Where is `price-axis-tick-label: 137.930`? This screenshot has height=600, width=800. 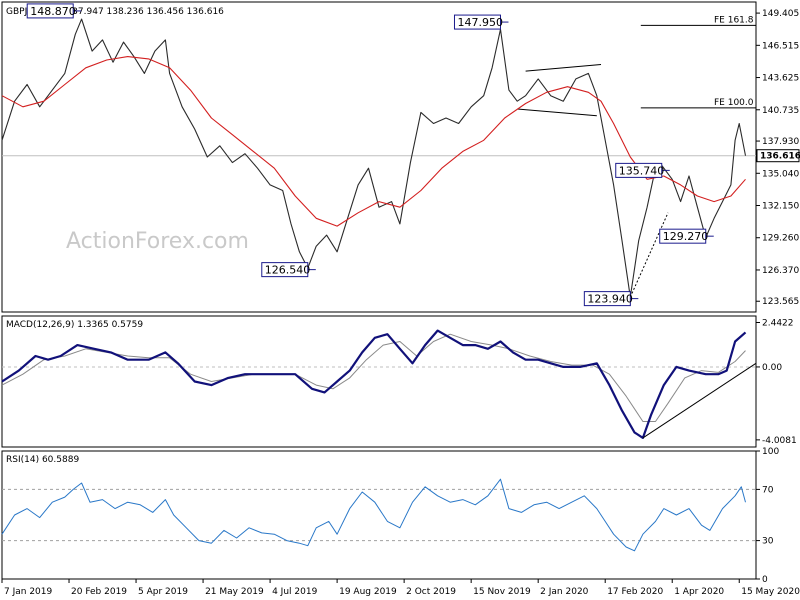 price-axis-tick-label: 137.930 is located at coordinates (780, 142).